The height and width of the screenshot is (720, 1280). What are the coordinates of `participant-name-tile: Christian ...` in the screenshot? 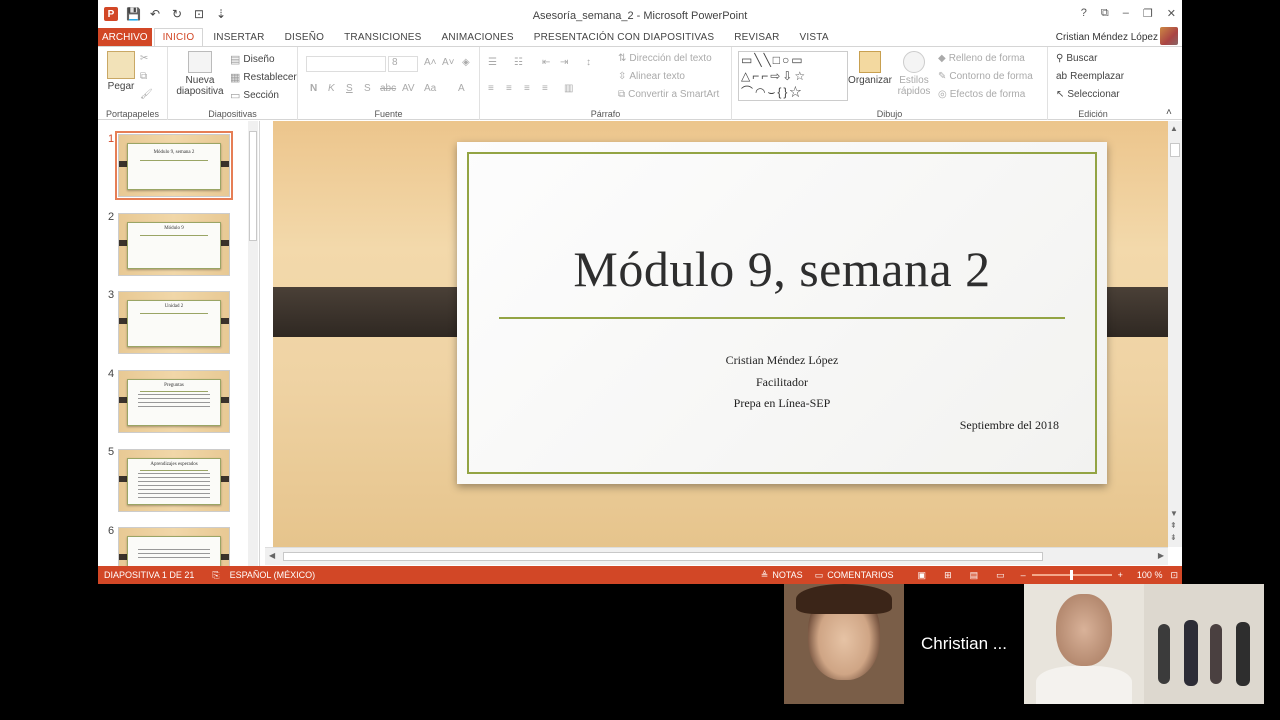 It's located at (964, 644).